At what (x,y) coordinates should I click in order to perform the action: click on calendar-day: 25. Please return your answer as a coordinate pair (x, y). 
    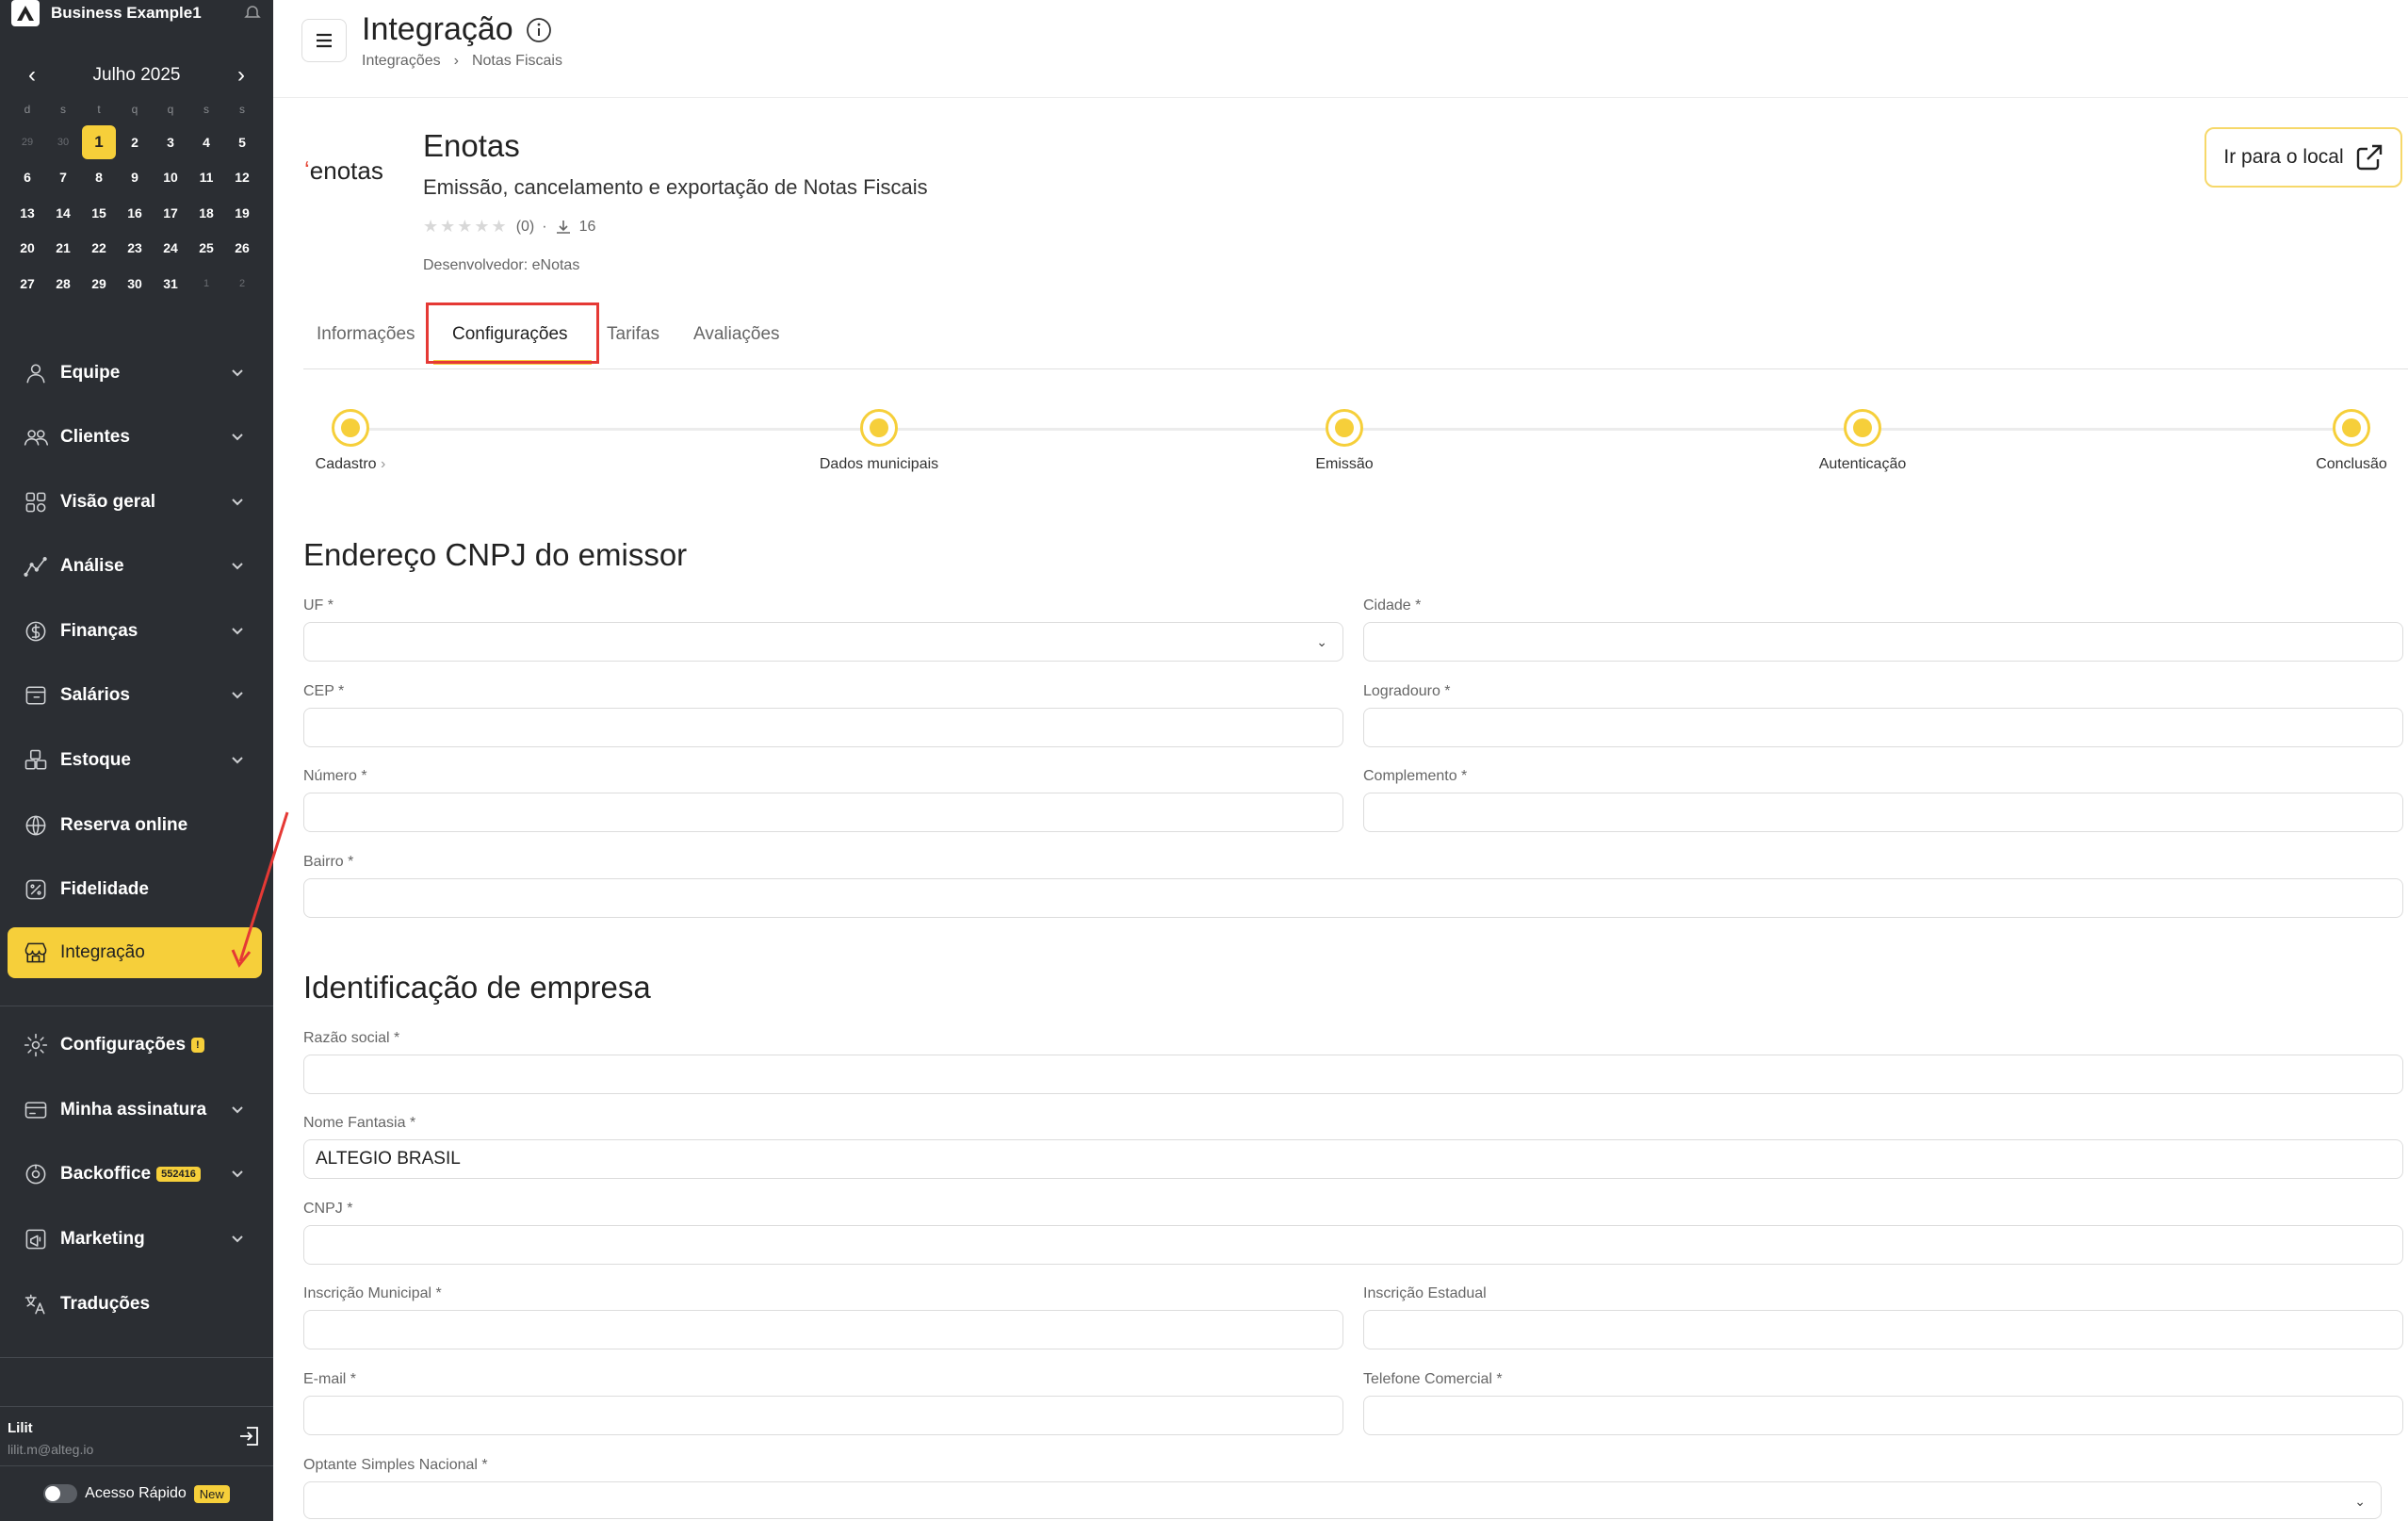
    Looking at the image, I should click on (206, 249).